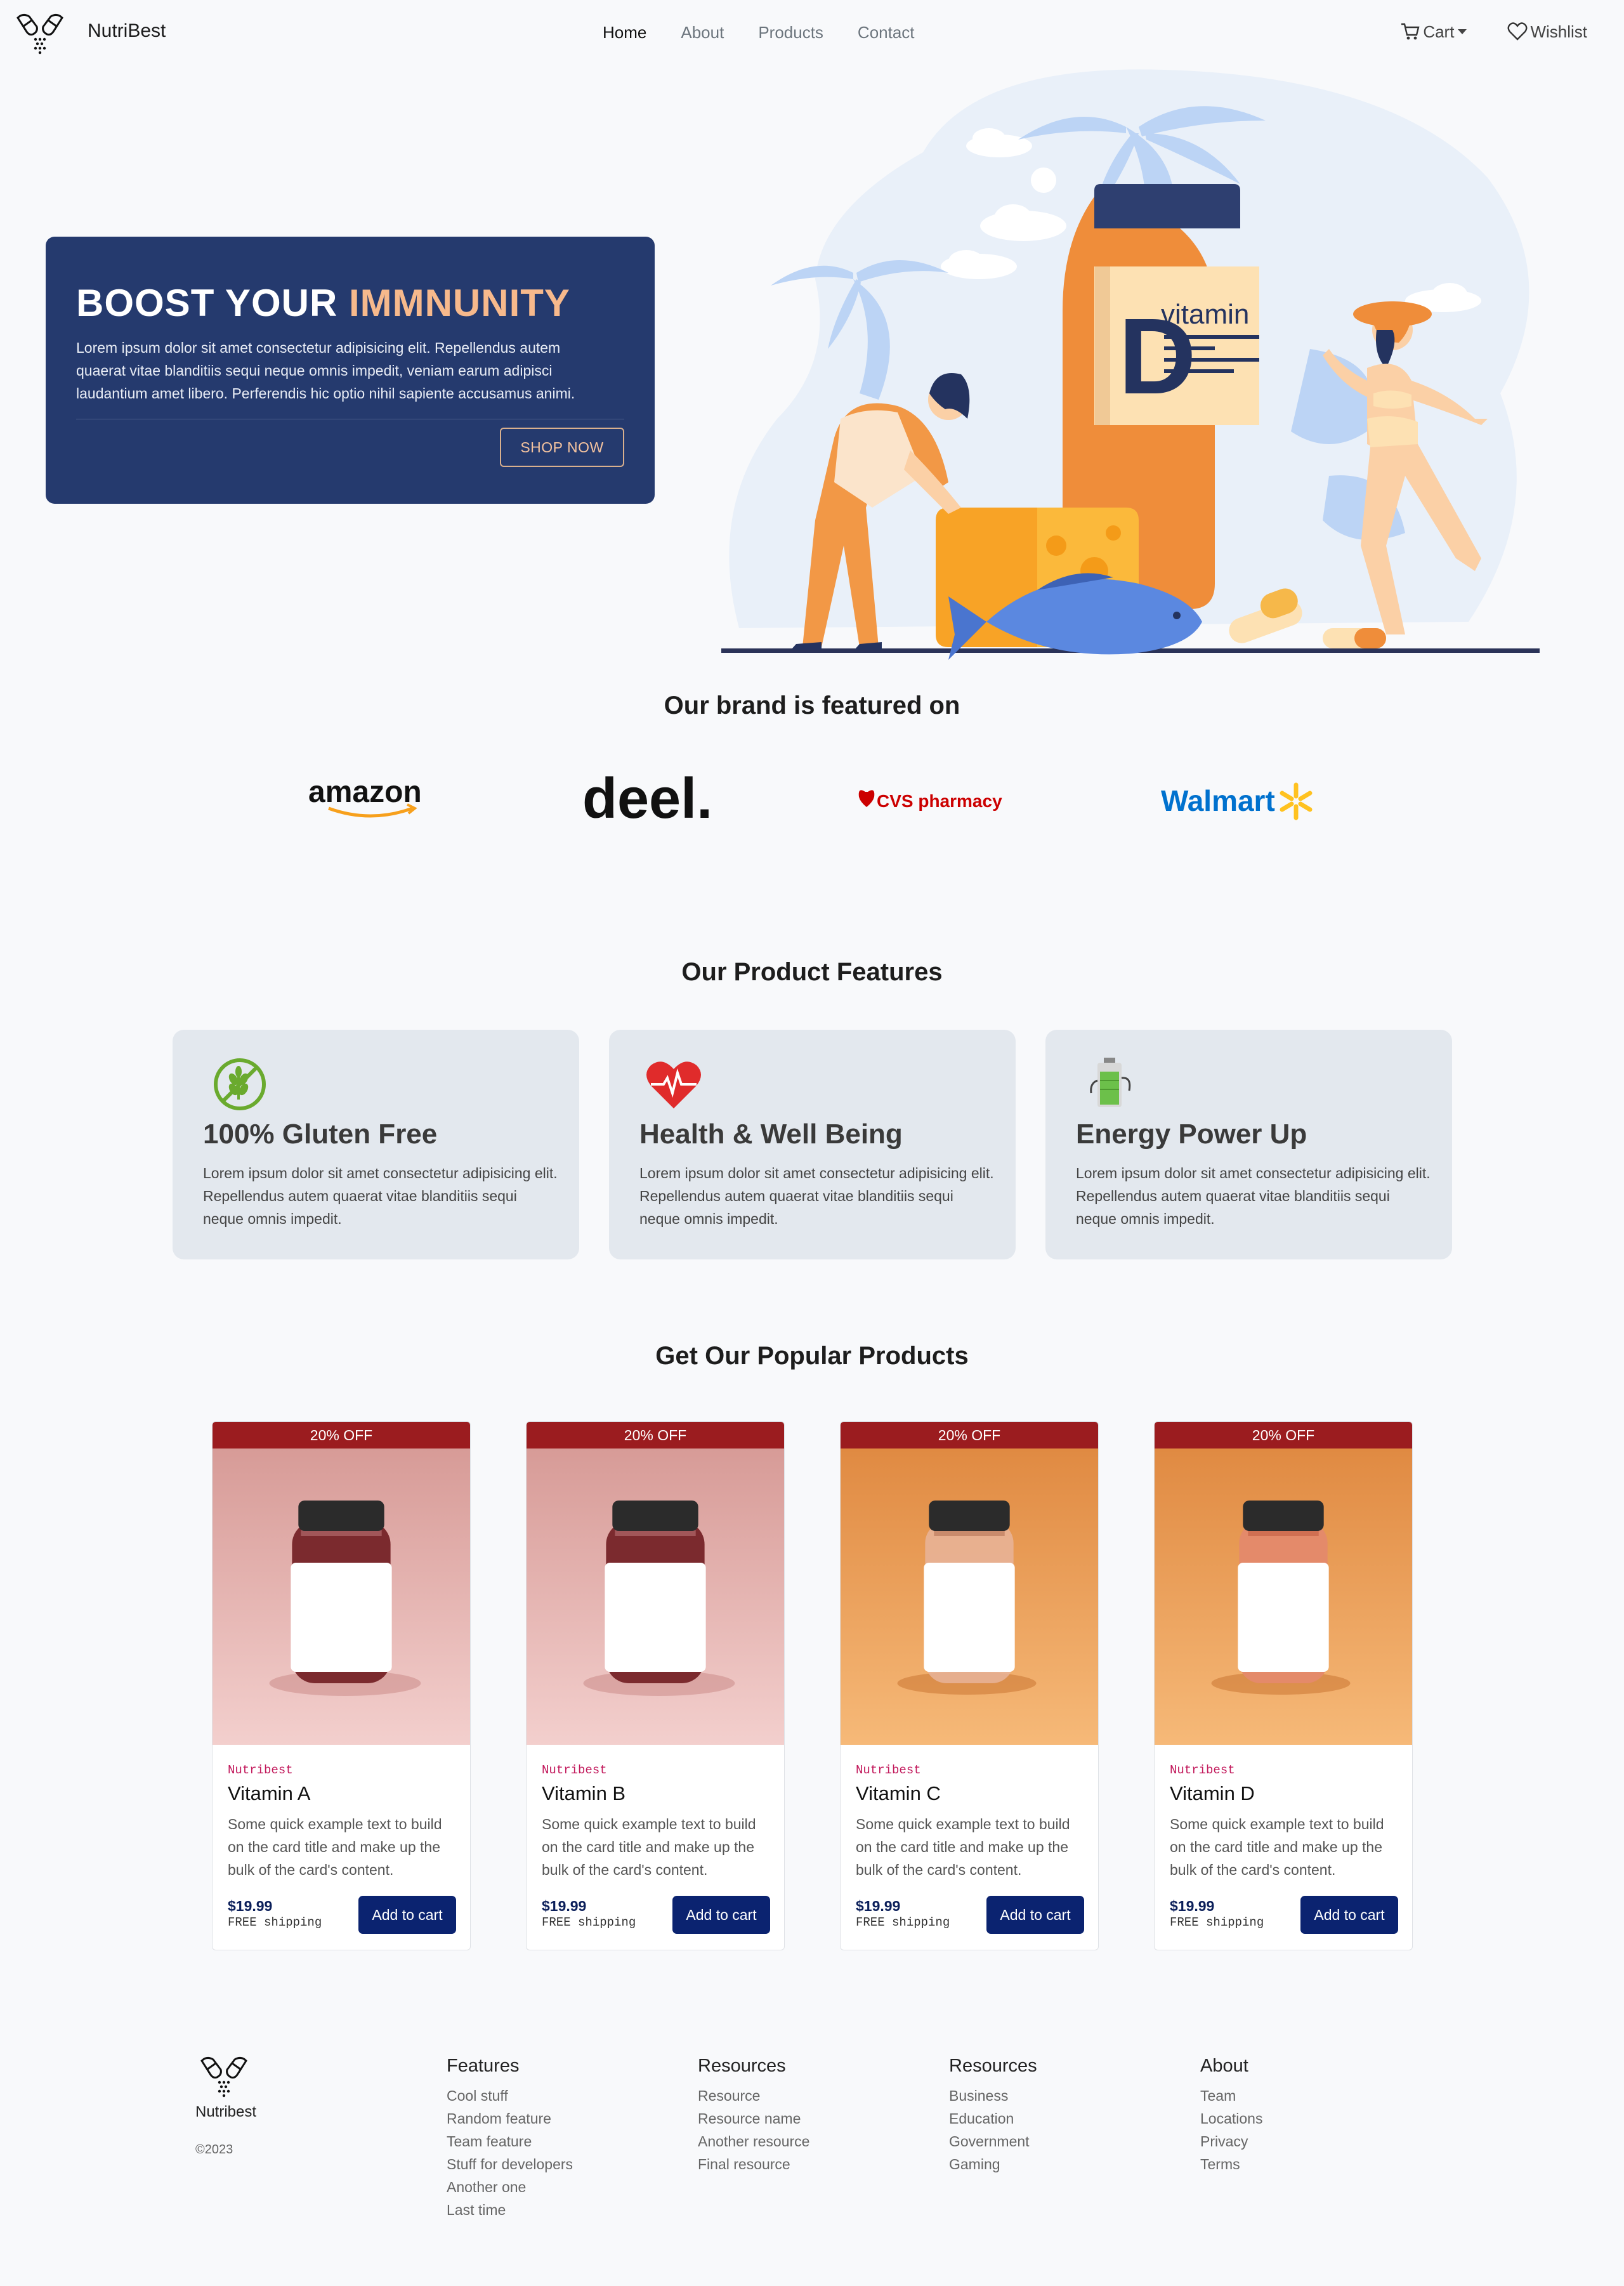 The image size is (1624, 2286). What do you see at coordinates (1205, 314) in the screenshot?
I see `illustration-word: vitamin` at bounding box center [1205, 314].